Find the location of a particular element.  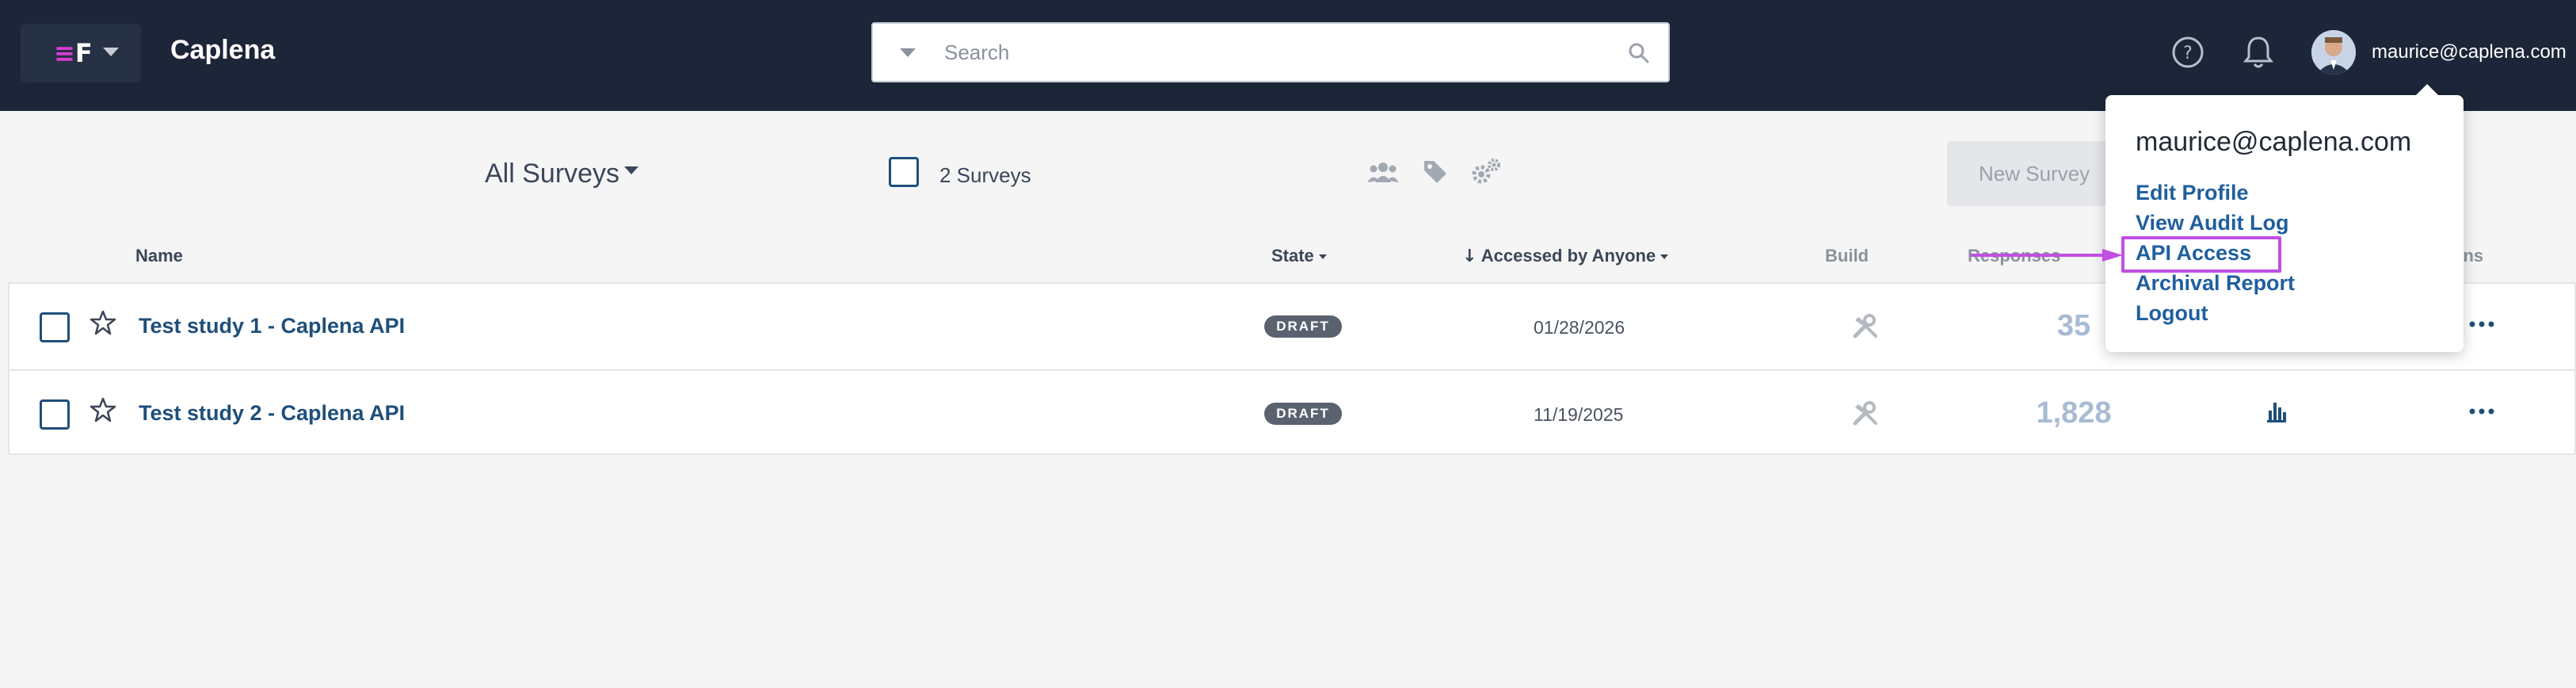

help-icon: ? is located at coordinates (2188, 52).